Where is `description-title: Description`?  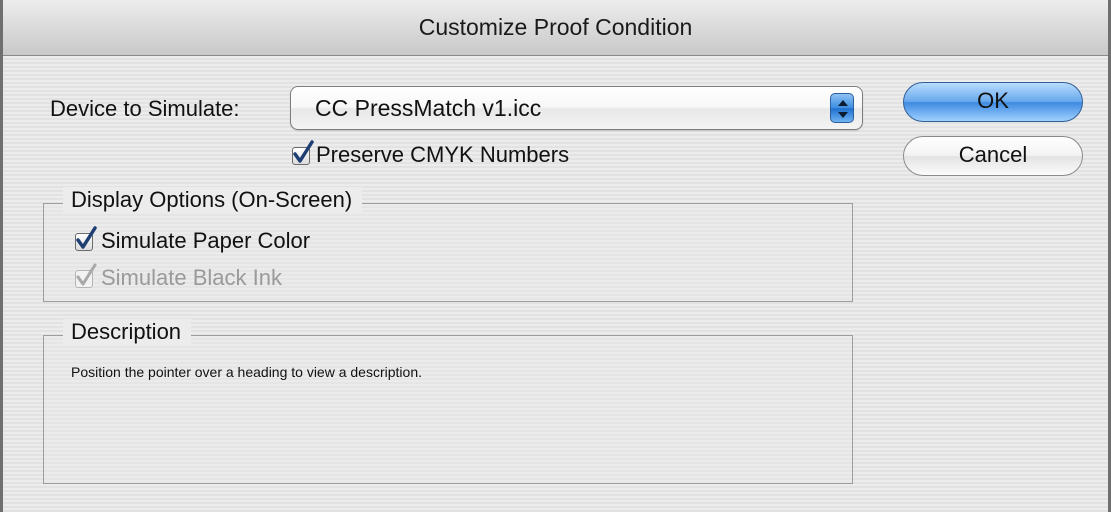
description-title: Description is located at coordinates (127, 332).